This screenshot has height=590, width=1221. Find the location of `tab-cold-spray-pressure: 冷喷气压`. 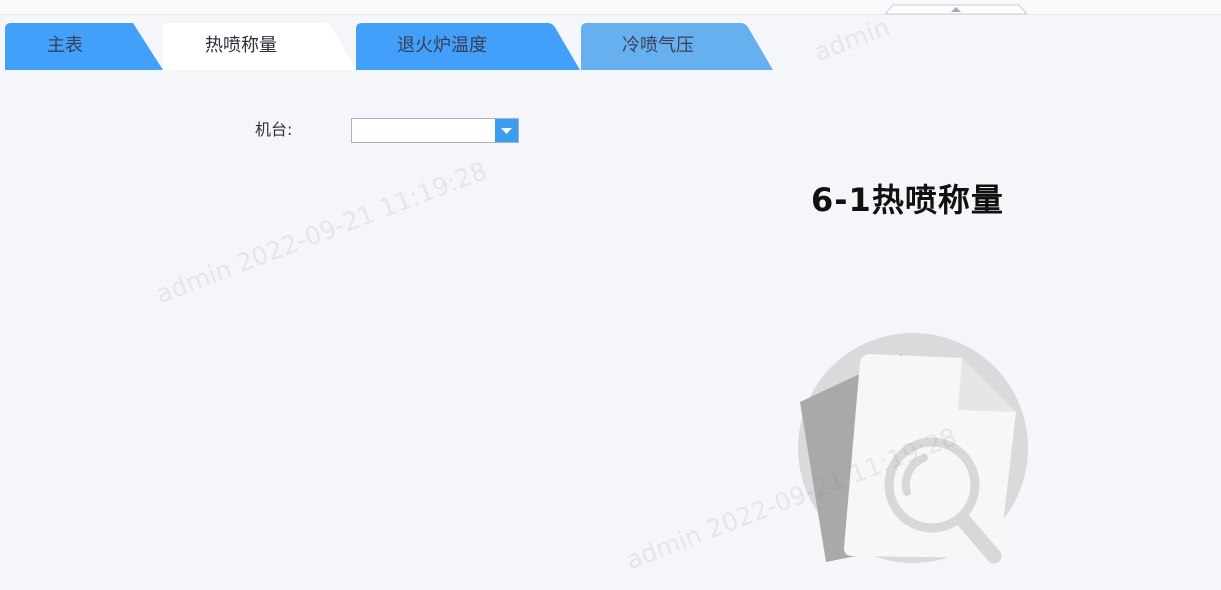

tab-cold-spray-pressure: 冷喷气压 is located at coordinates (677, 46).